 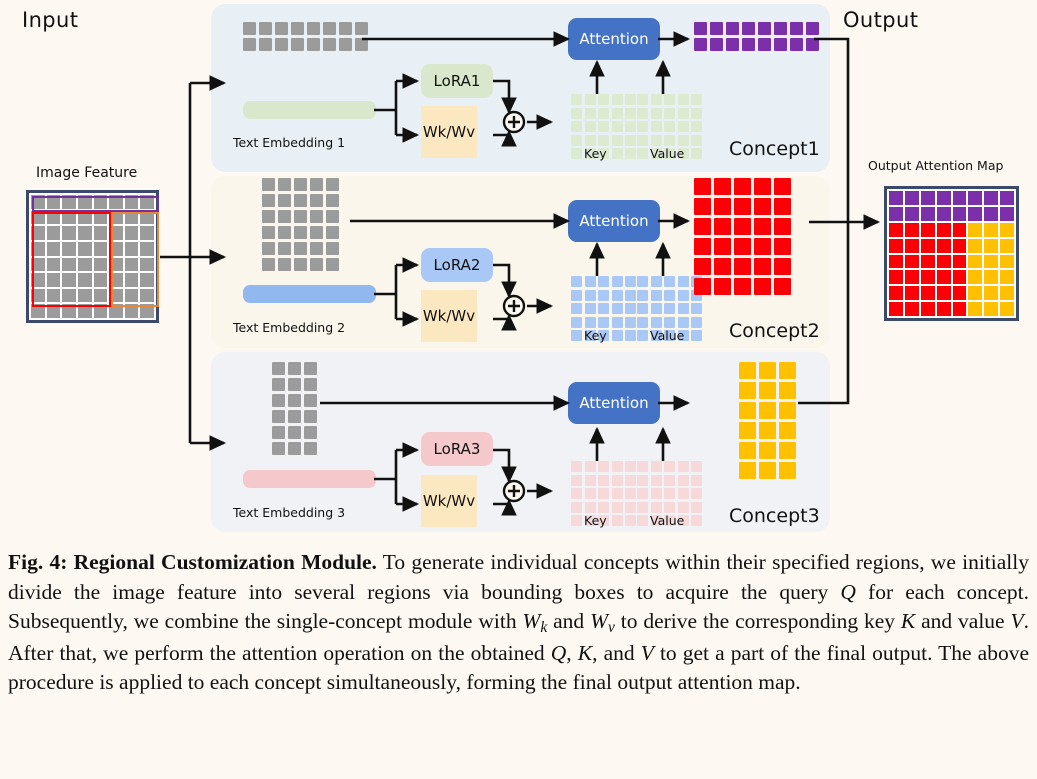 What do you see at coordinates (463, 131) in the screenshot?
I see `concept1-wkwv-line2: Wv` at bounding box center [463, 131].